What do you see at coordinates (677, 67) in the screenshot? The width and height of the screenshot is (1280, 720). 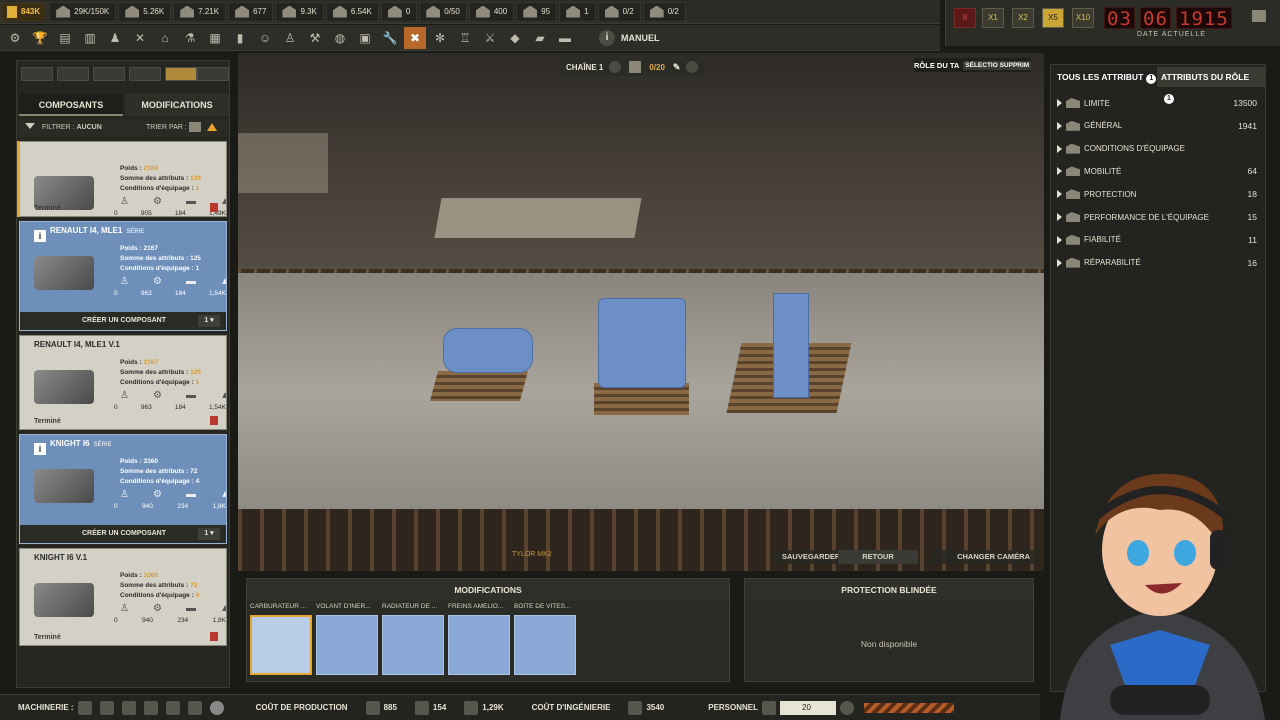 I see `edit-icon: ✎` at bounding box center [677, 67].